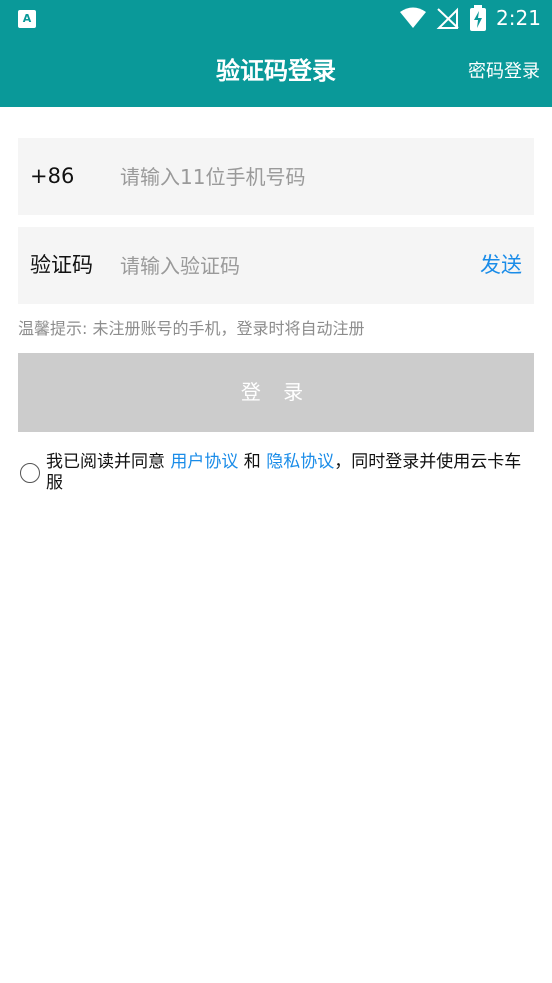  I want to click on agreement-and: 和, so click(252, 462).